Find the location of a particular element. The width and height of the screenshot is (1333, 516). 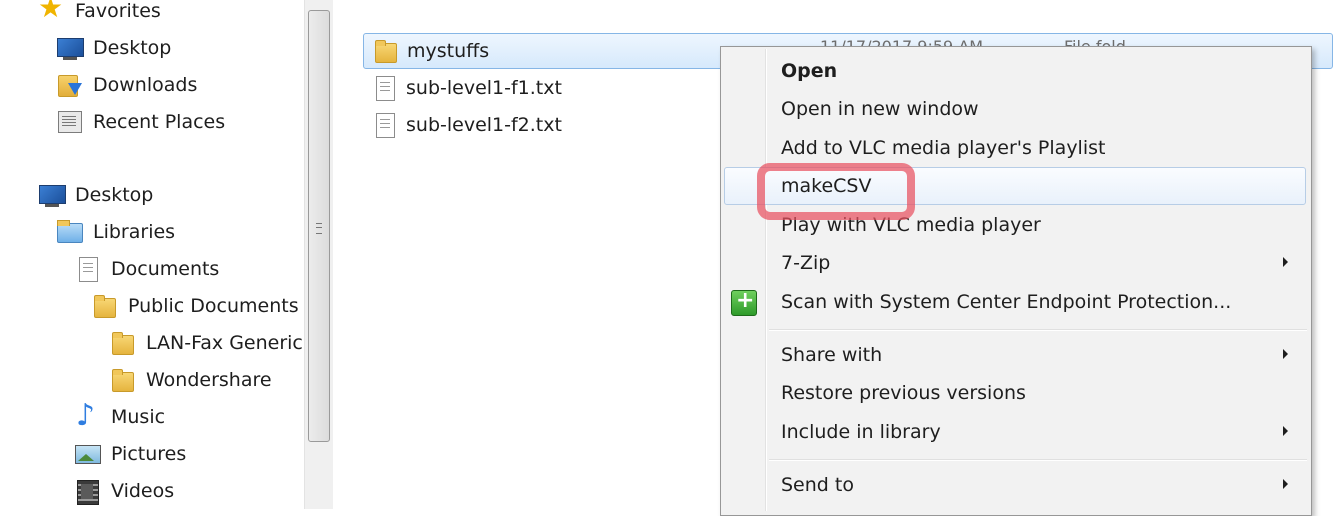

nav-item-libraries: Libraries is located at coordinates (115, 232).